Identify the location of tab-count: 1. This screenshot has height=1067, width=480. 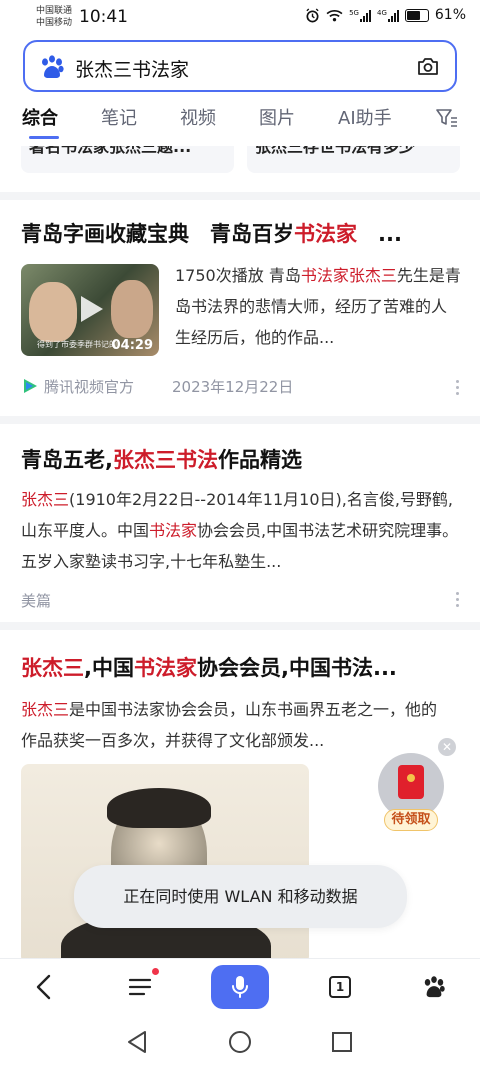
(340, 987).